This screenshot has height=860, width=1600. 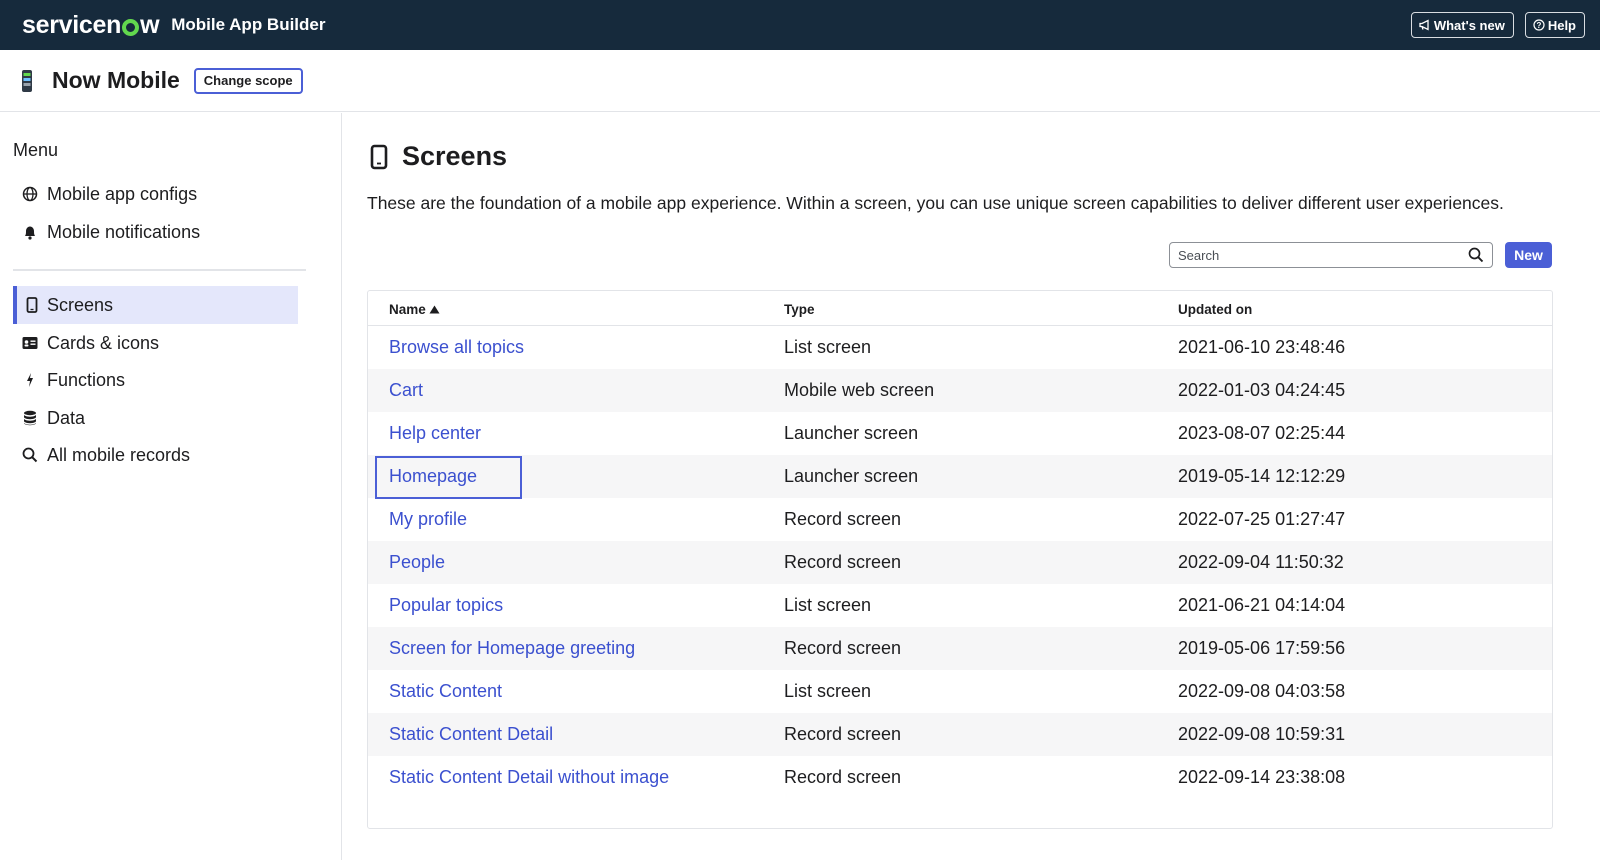 I want to click on updated-on: 2022-07-25 01:27:47, so click(x=1262, y=519).